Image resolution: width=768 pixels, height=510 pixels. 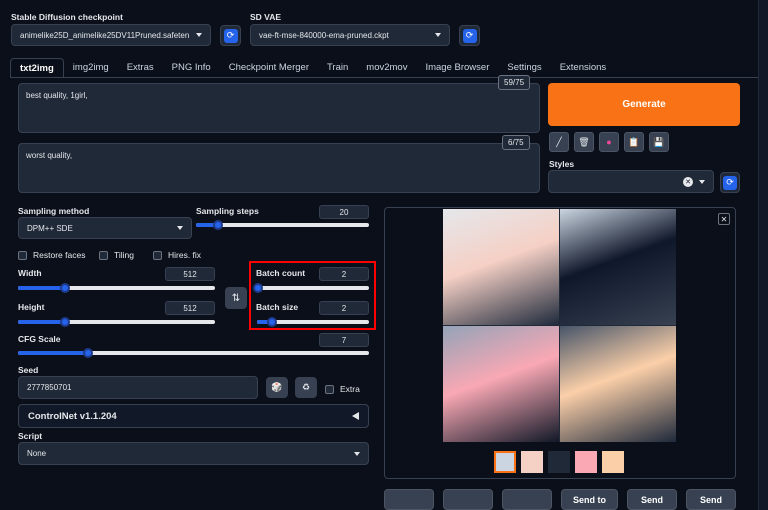 What do you see at coordinates (28, 370) in the screenshot?
I see `seed-label: Seed` at bounding box center [28, 370].